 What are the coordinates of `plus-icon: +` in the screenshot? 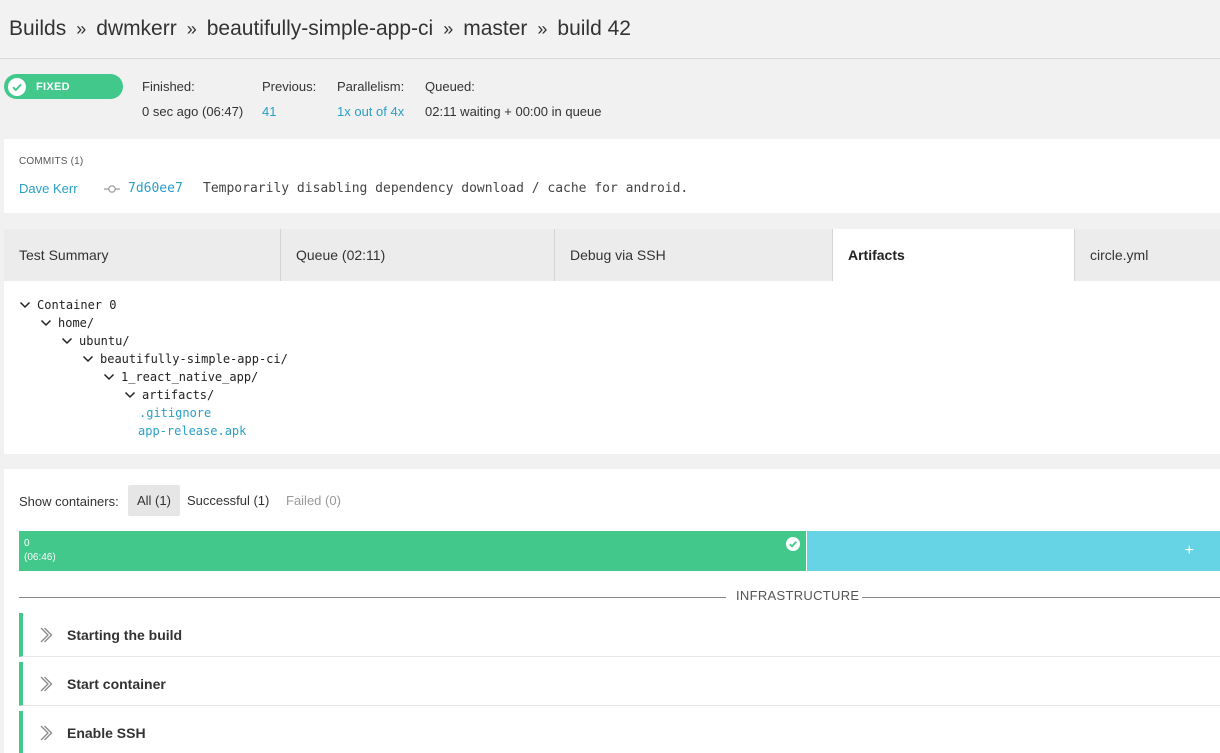 It's located at (1189, 550).